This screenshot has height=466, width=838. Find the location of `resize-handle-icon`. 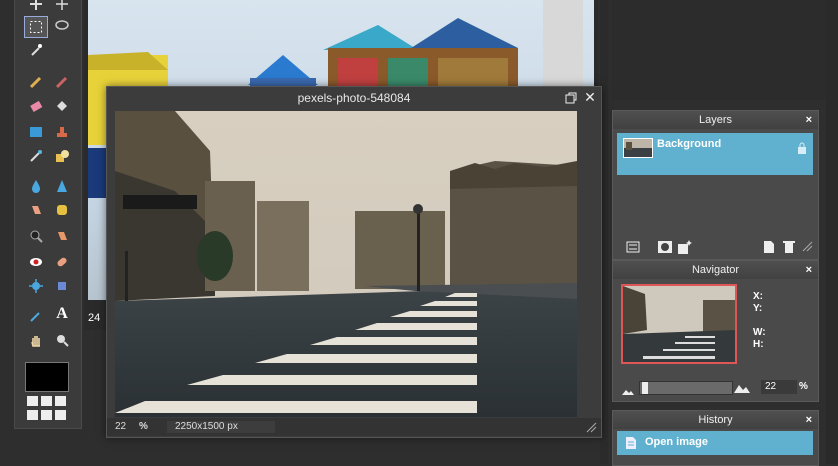

resize-handle-icon is located at coordinates (591, 426).